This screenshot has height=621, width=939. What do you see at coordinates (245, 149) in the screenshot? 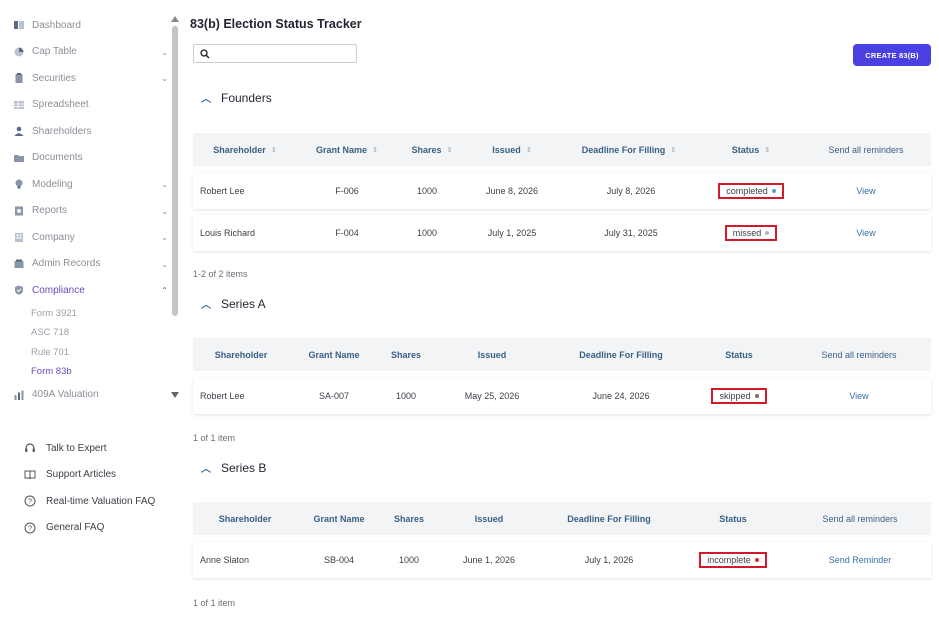
I see `column-header-shareholder: Shareholder ⇕` at bounding box center [245, 149].